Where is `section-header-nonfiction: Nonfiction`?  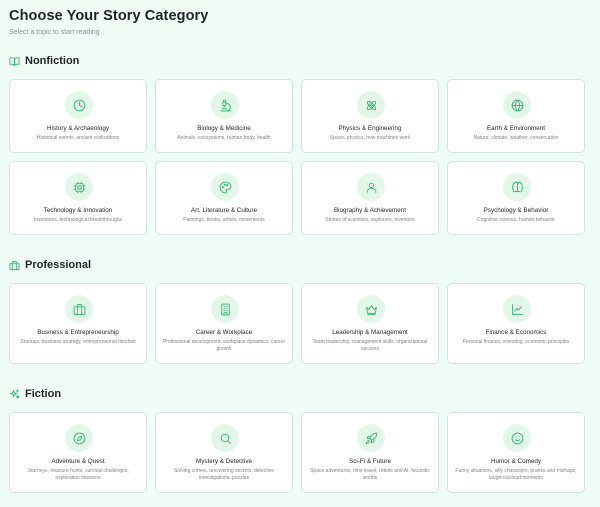
section-header-nonfiction: Nonfiction is located at coordinates (44, 61).